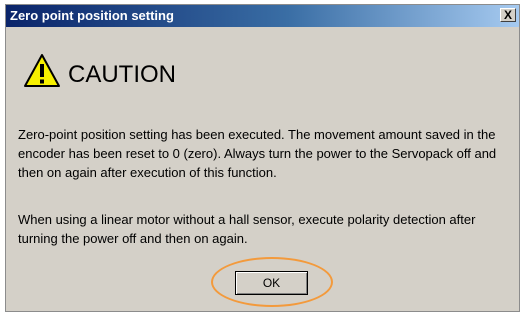 The image size is (525, 316). What do you see at coordinates (271, 283) in the screenshot?
I see `ok-button: OK` at bounding box center [271, 283].